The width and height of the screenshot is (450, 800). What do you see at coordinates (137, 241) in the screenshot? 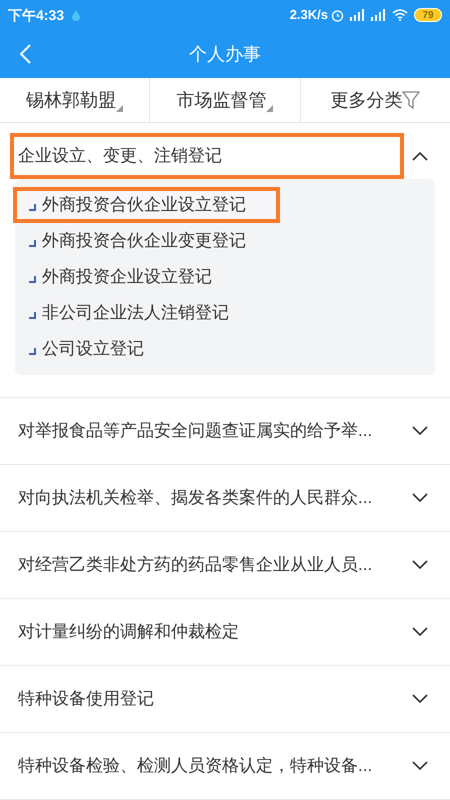
I see `subitem-link: 外商投资合伙企业变更登记` at bounding box center [137, 241].